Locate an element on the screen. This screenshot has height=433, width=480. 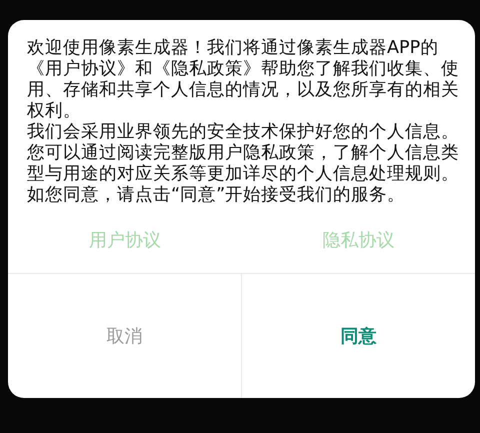
dialog-text: 您可以通过阅读完整版用户隐私政策，了解个人信息类型与用途的对应关系等更加详尽的个人信息处理规则。 is located at coordinates (243, 164).